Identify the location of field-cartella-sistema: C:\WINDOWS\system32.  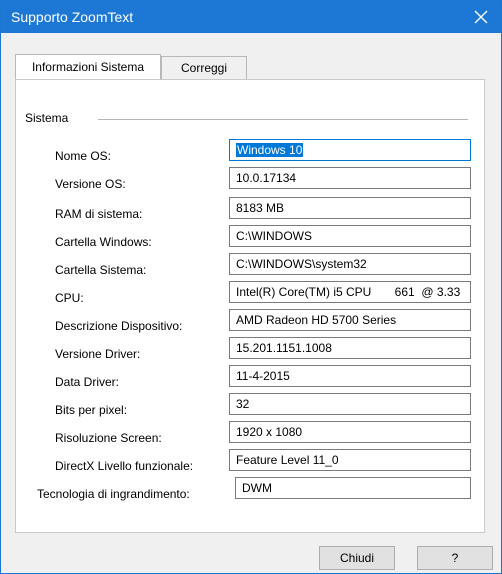
(350, 264).